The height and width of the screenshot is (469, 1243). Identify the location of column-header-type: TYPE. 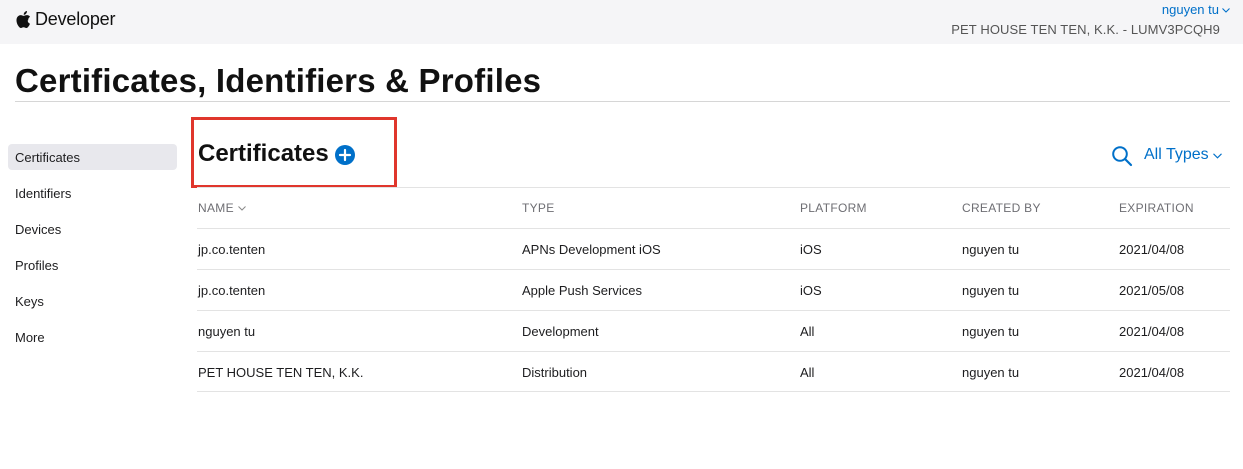
(538, 208).